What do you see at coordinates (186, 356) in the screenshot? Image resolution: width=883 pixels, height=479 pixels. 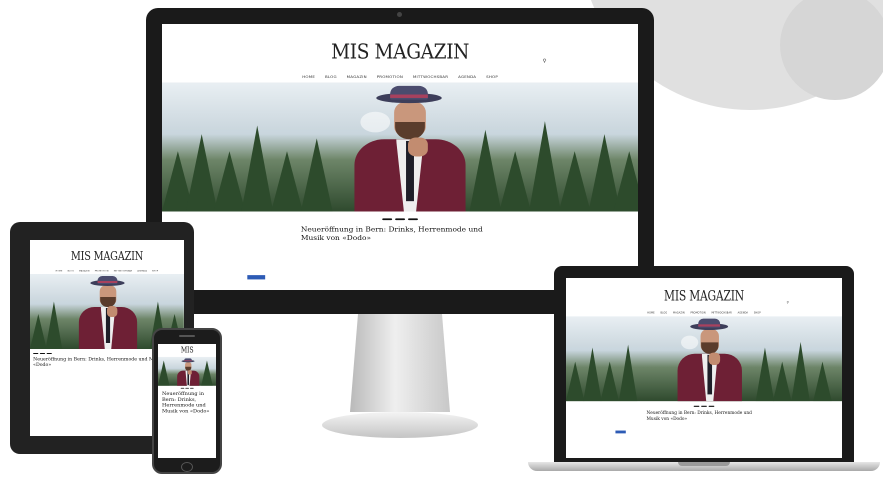 I see `site-logo-mobile: MIS MAGAZIN` at bounding box center [186, 356].